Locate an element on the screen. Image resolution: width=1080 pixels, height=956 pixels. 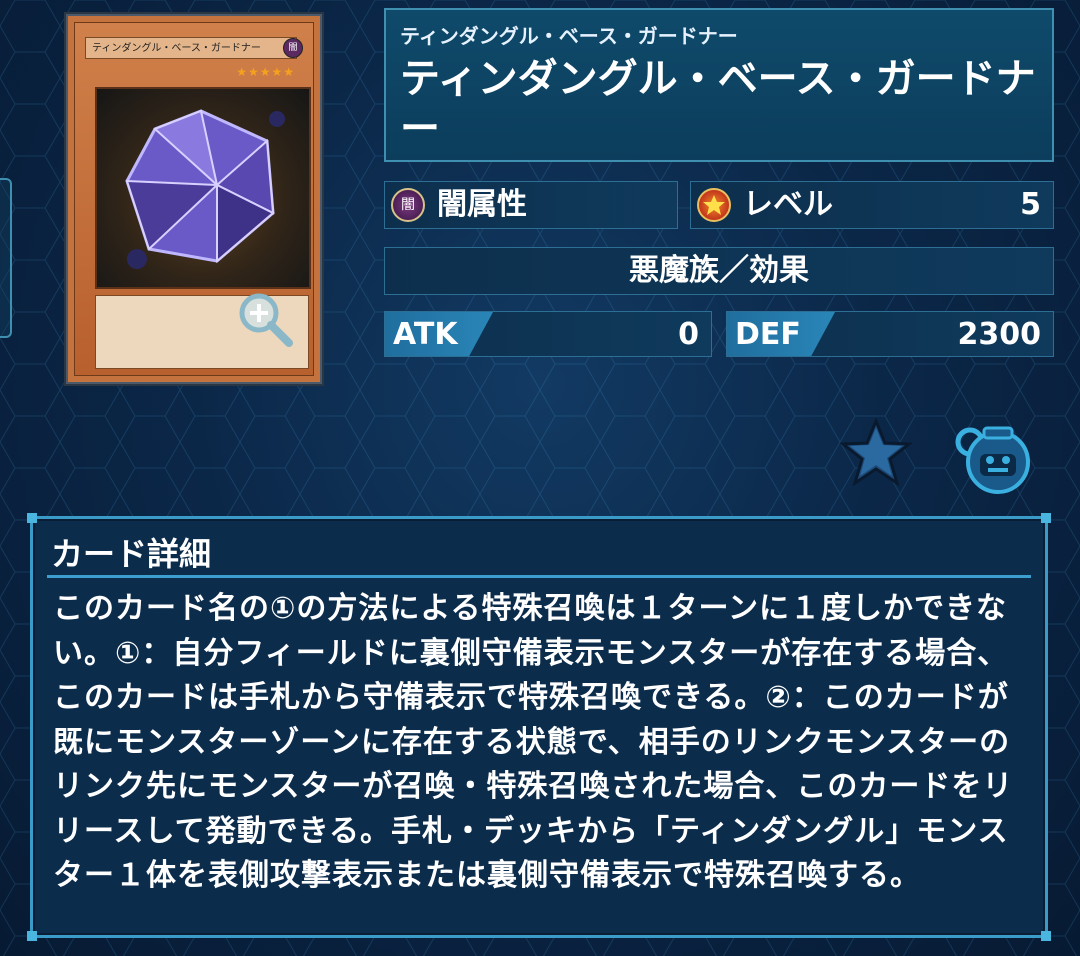
detail-title: カード詳細 is located at coordinates (131, 554).